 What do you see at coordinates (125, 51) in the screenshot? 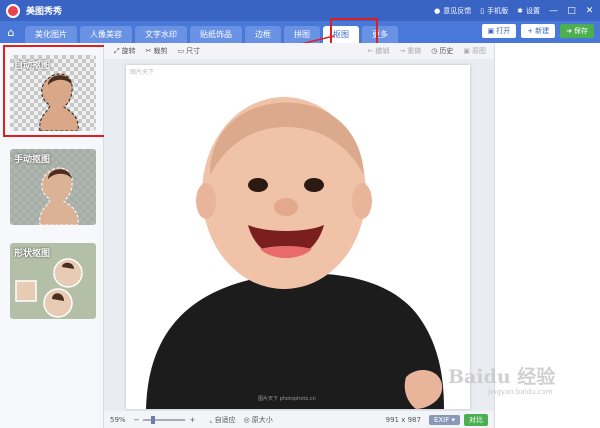
I see `rotate-button: ⤢ 旋转` at bounding box center [125, 51].